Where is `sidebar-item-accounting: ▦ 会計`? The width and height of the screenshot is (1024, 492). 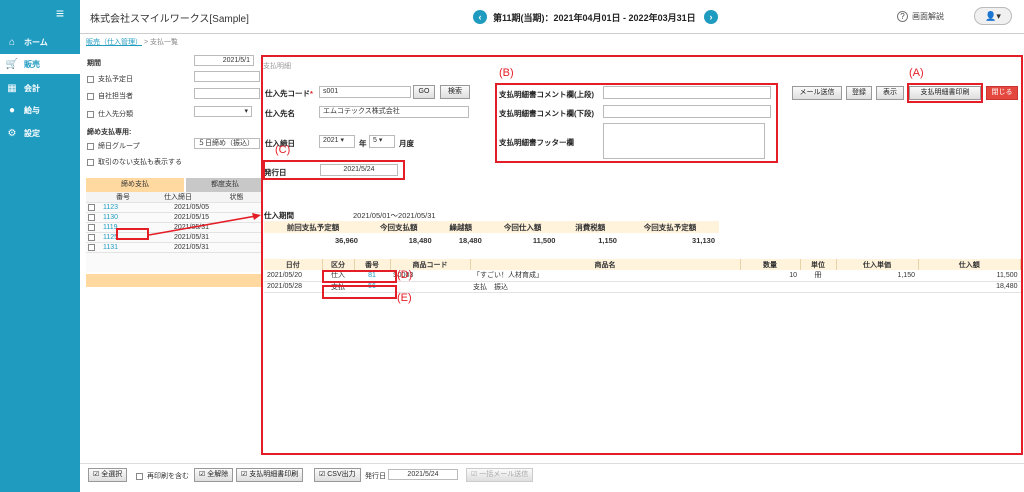
sidebar-item-accounting: ▦ 会計 is located at coordinates (40, 88).